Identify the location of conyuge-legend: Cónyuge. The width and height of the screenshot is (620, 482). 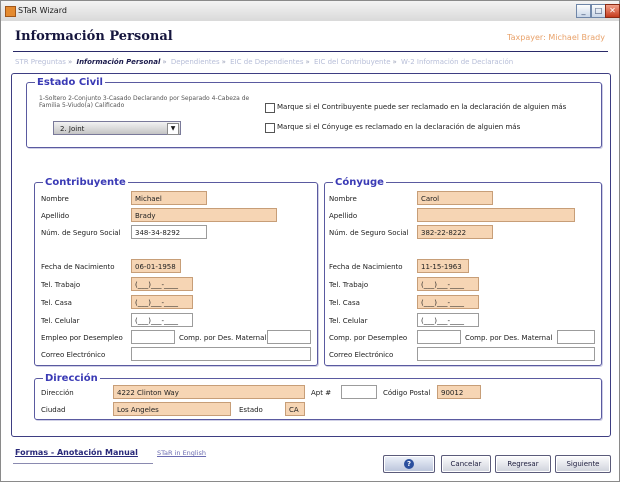
(359, 182).